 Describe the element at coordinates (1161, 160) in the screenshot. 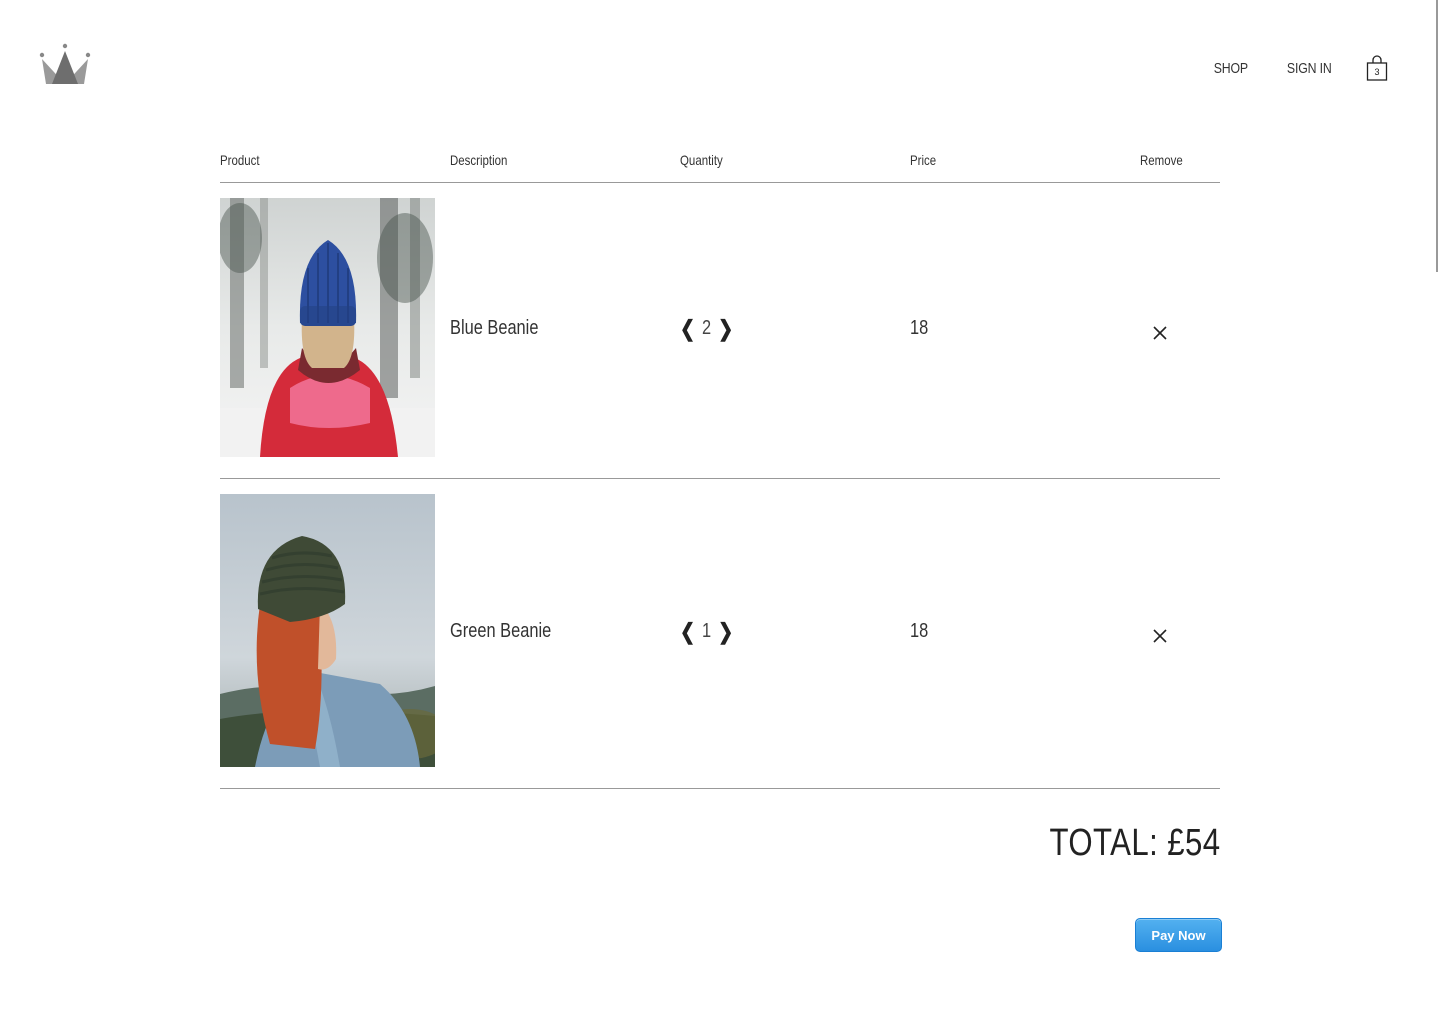

I see `column-header-remove: Remove` at that location.